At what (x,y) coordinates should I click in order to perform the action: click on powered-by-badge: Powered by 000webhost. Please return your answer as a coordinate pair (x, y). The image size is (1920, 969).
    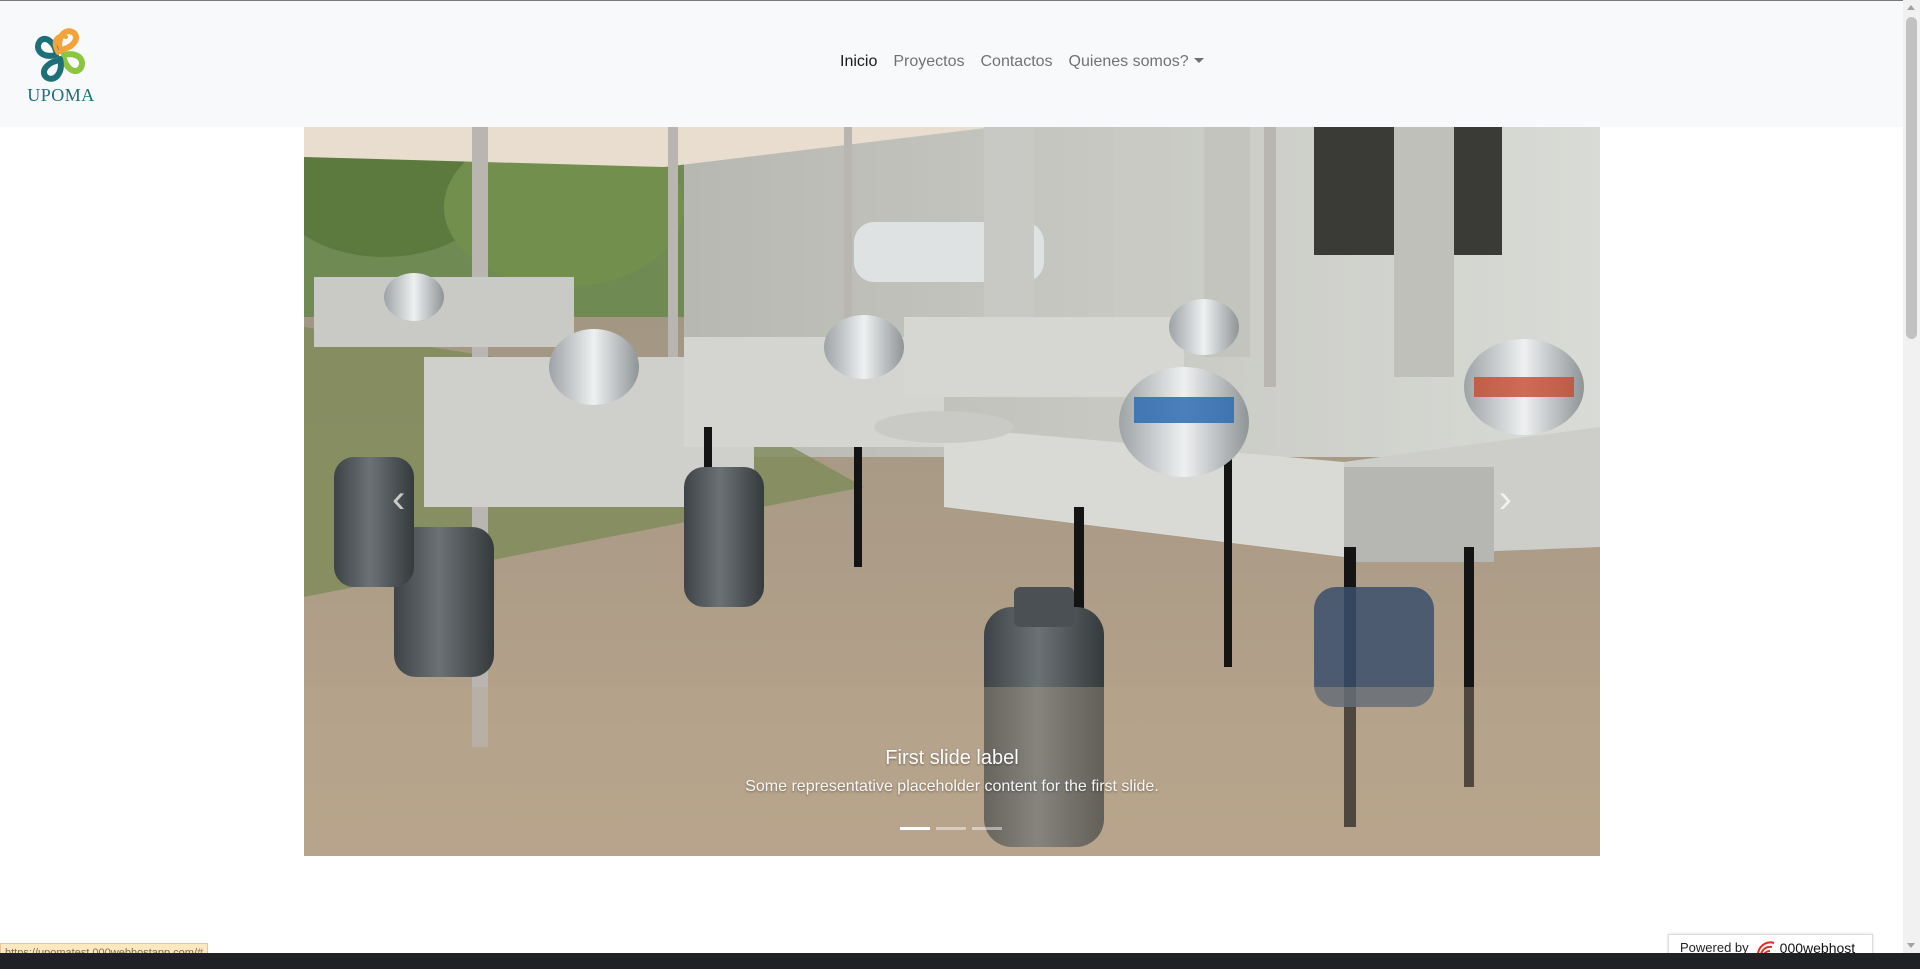
    Looking at the image, I should click on (1770, 944).